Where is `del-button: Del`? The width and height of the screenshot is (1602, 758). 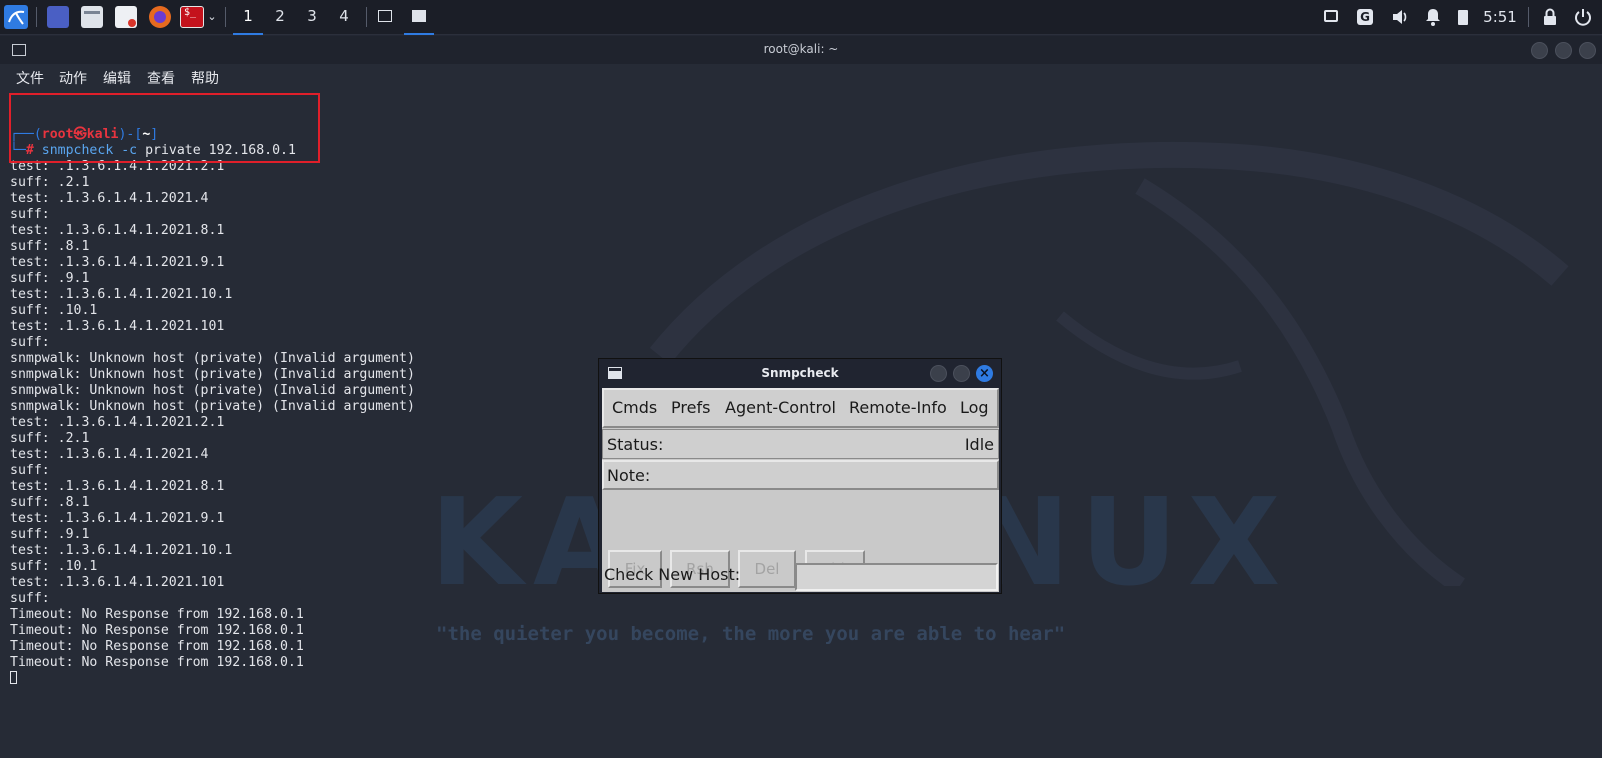 del-button: Del is located at coordinates (767, 569).